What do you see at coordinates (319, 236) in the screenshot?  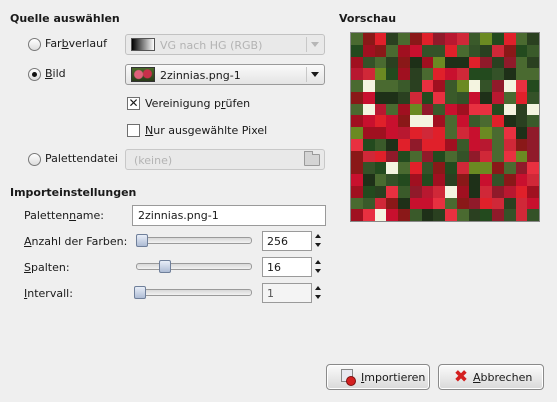 I see `num-colors-increment-icon` at bounding box center [319, 236].